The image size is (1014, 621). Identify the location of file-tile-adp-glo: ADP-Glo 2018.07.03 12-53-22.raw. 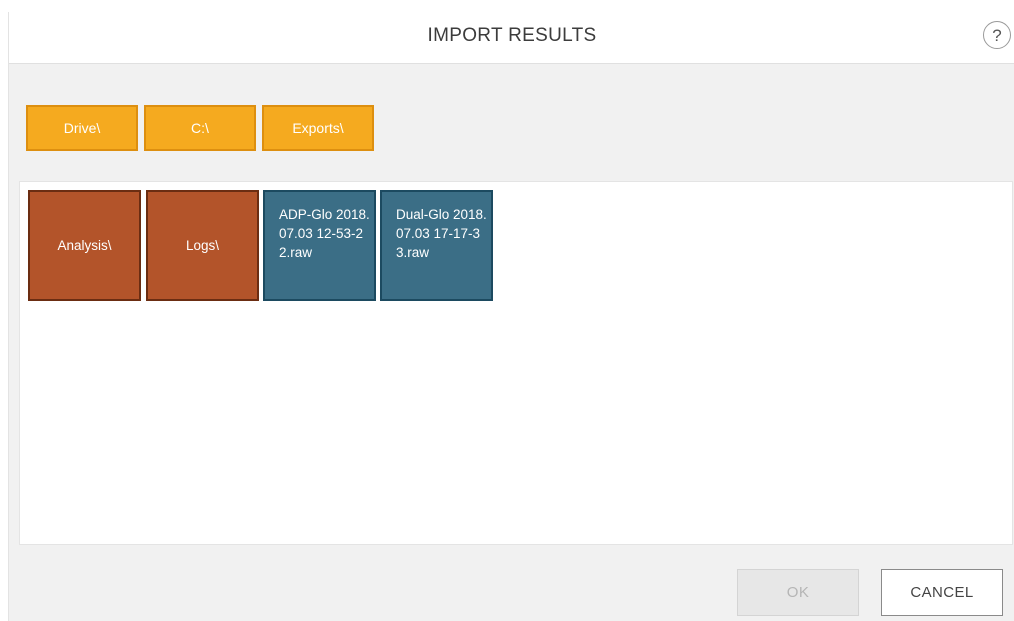
(319, 245).